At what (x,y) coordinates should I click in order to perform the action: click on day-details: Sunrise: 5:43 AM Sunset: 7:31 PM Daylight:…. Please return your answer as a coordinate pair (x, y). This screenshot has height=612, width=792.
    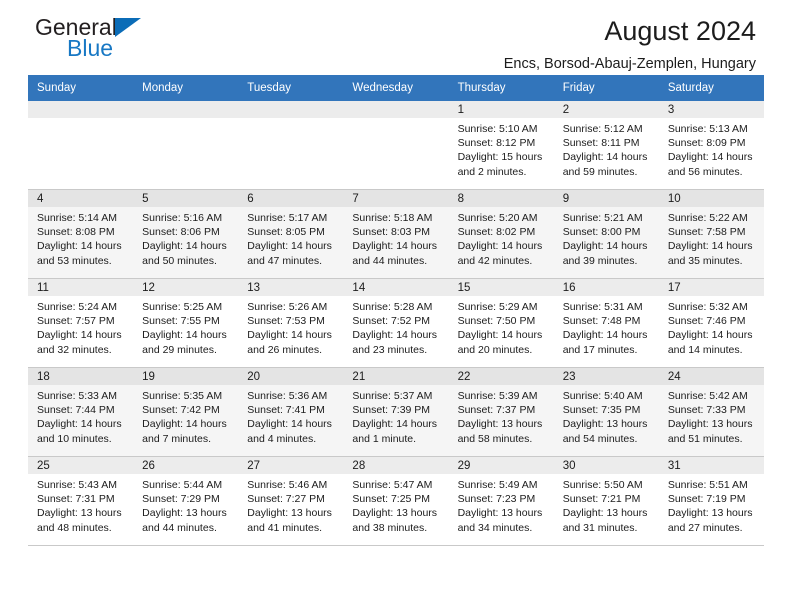
    Looking at the image, I should click on (80, 504).